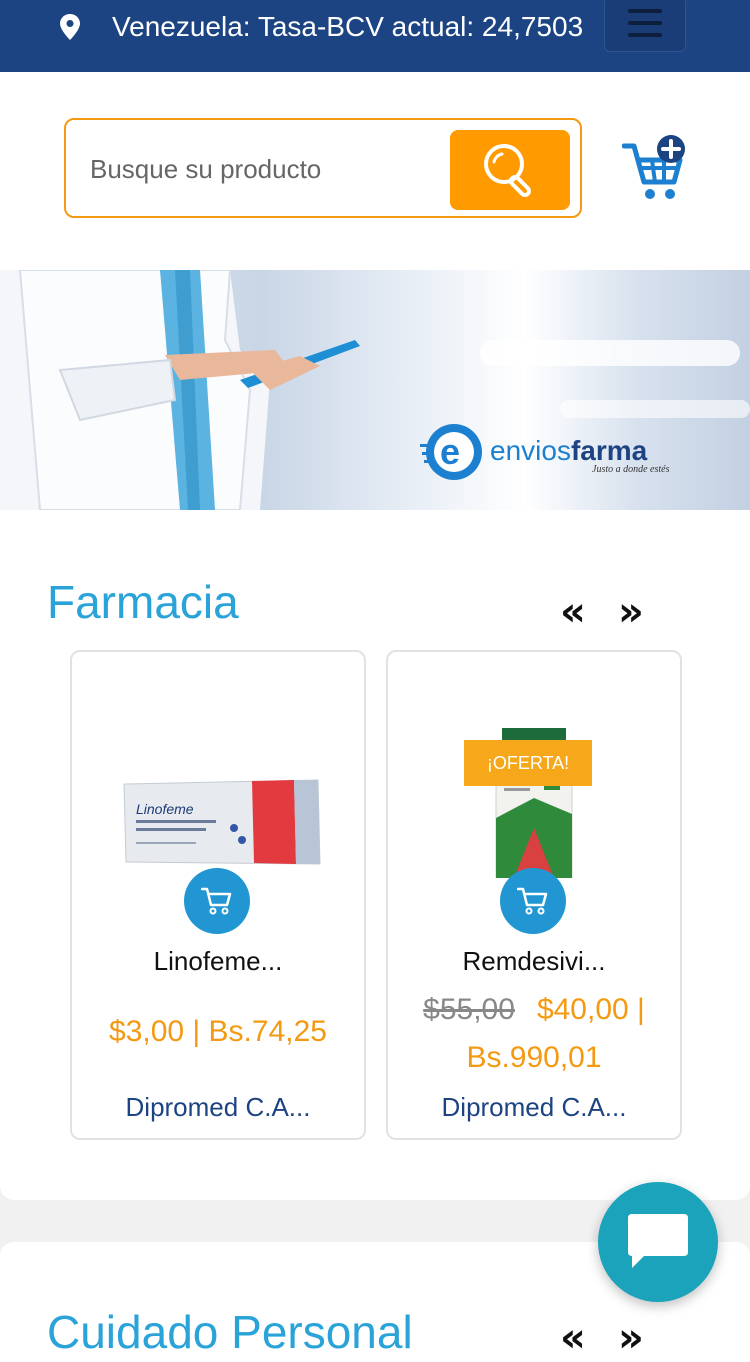  Describe the element at coordinates (70, 27) in the screenshot. I see `location-pin-icon` at that location.